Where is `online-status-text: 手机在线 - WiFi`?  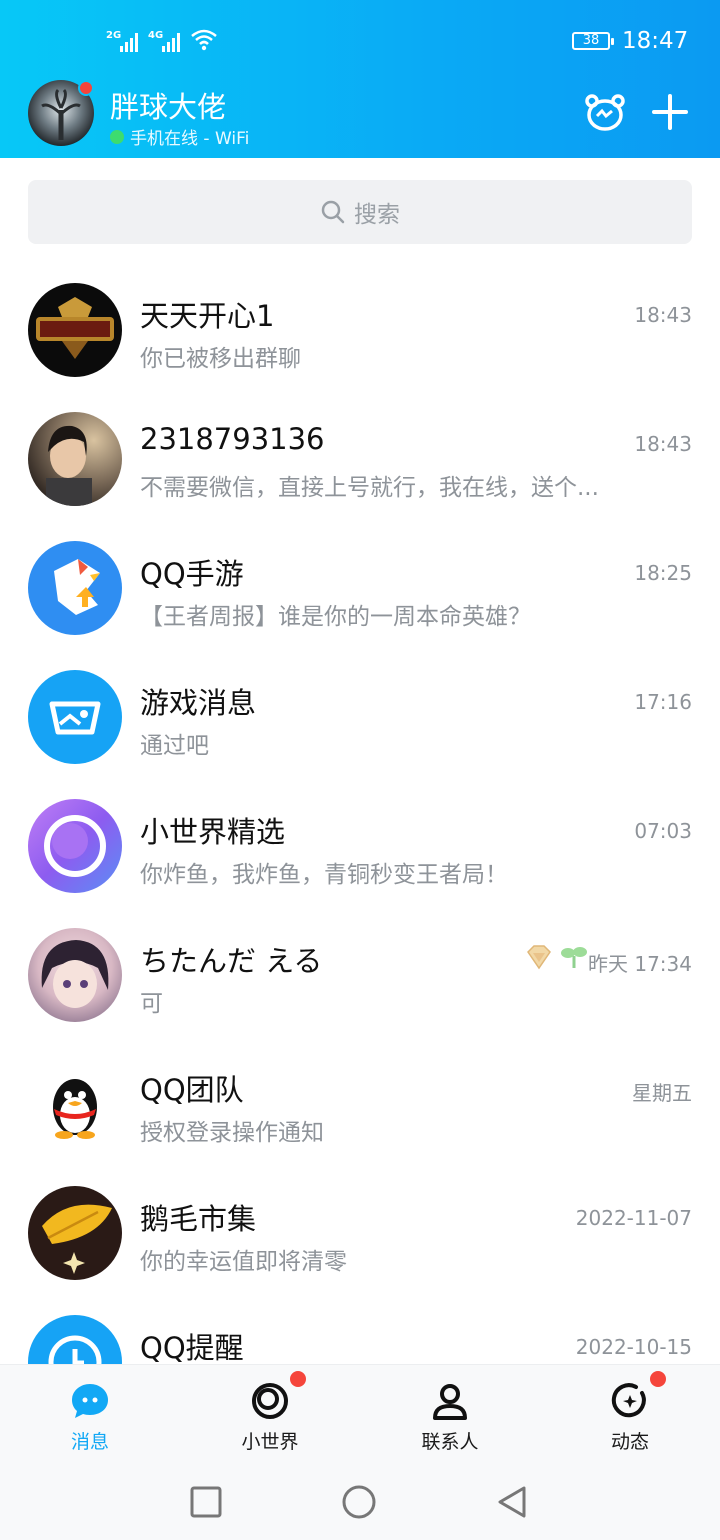
online-status-text: 手机在线 - WiFi is located at coordinates (190, 139).